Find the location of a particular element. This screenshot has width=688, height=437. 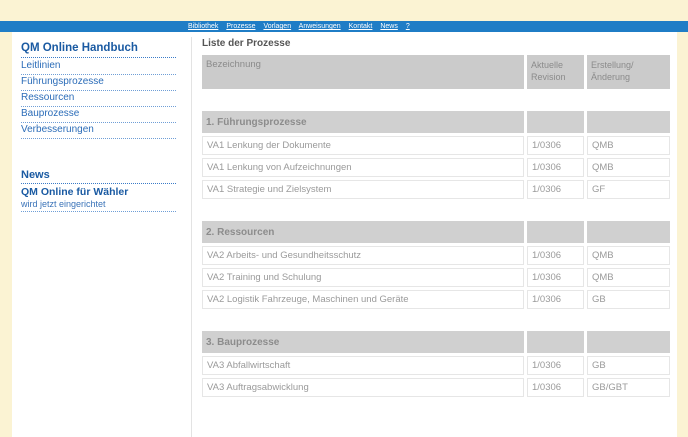

header-aenderung: Erstellung/ Änderung is located at coordinates (628, 72).